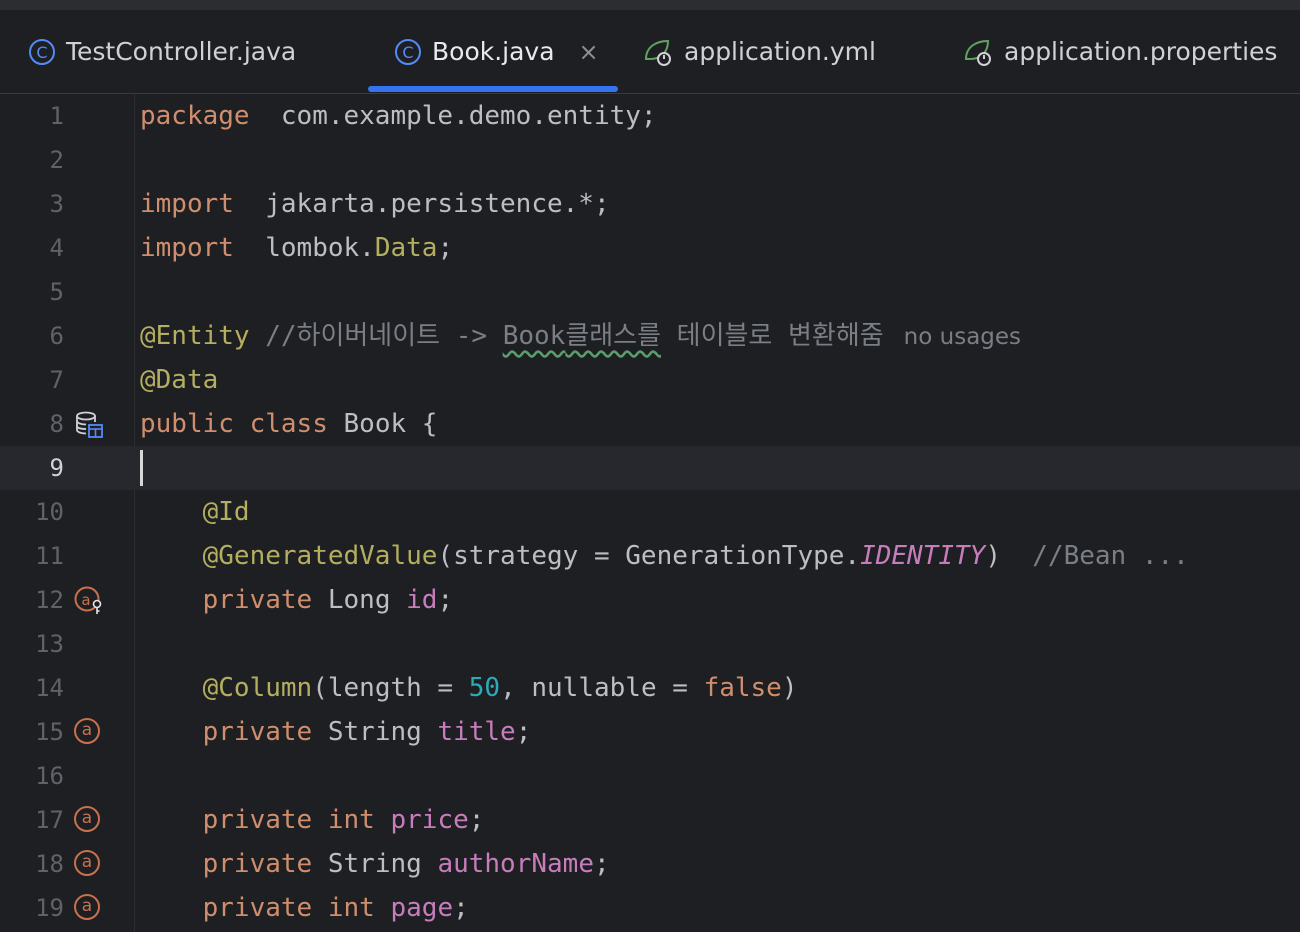 This screenshot has width=1300, height=932. I want to click on tab-application-yml: application.yml, so click(759, 51).